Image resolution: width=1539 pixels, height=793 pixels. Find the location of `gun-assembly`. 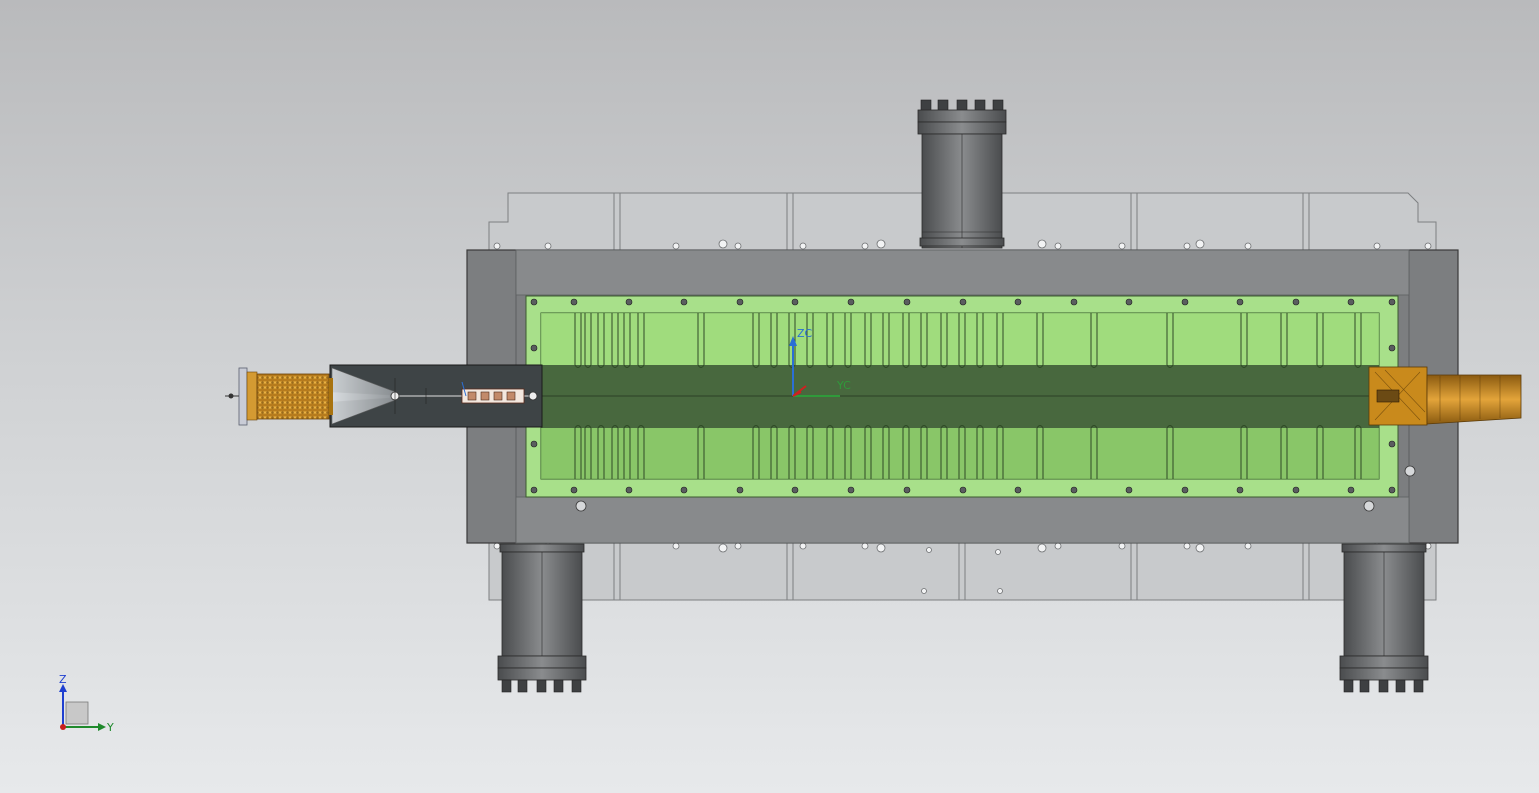

gun-assembly is located at coordinates (436, 396).